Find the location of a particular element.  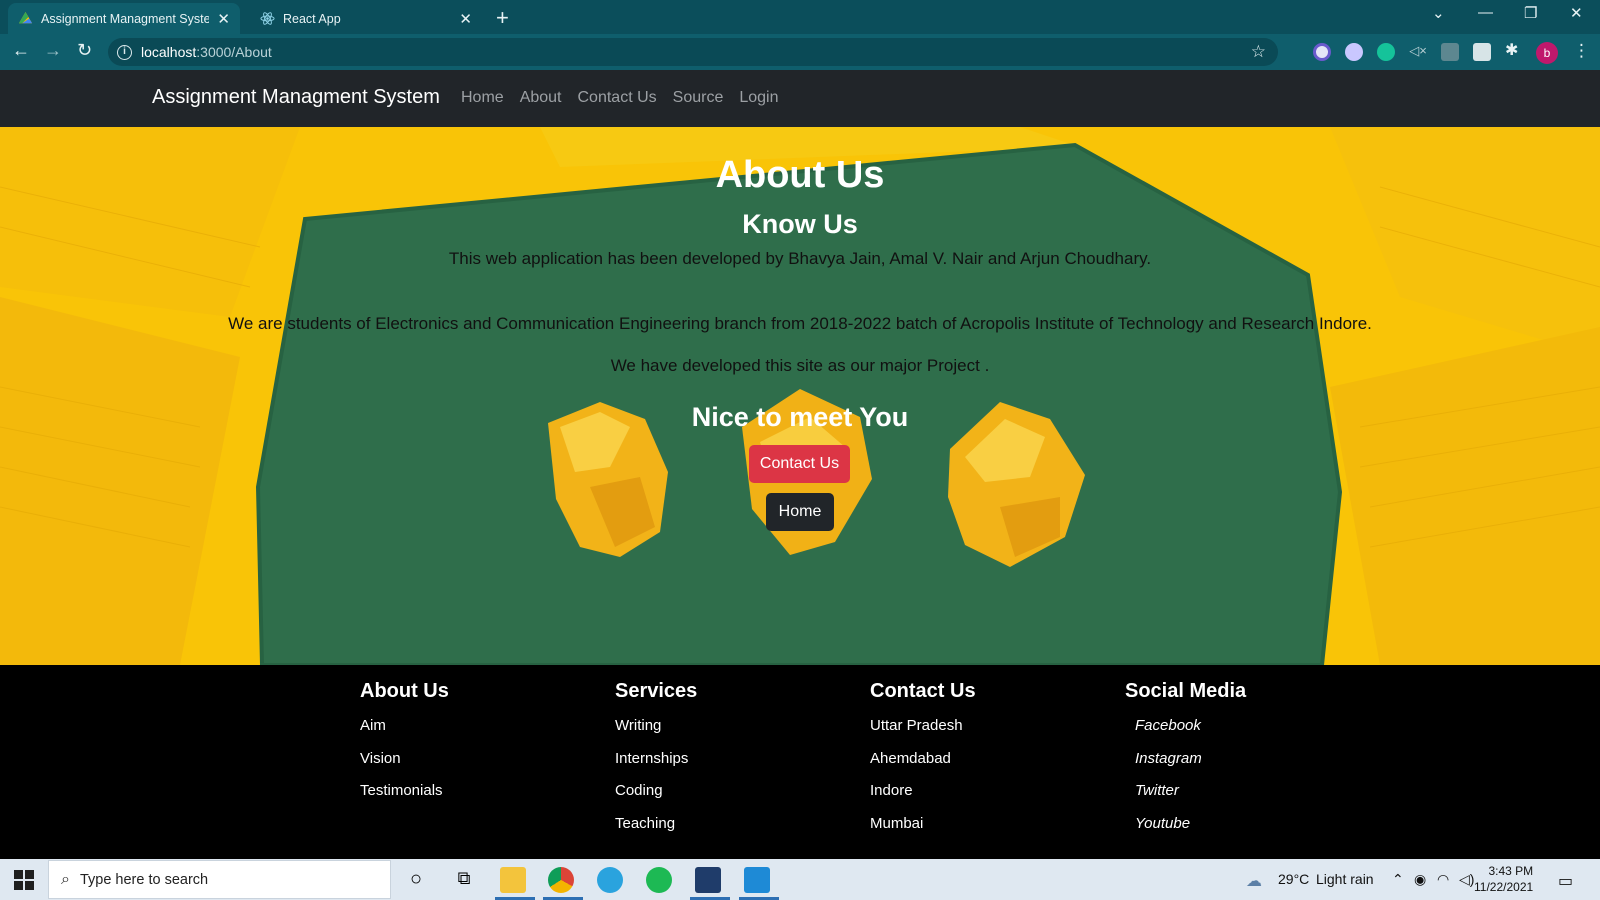

footer-link-twitter: Twitter is located at coordinates (1245, 798).